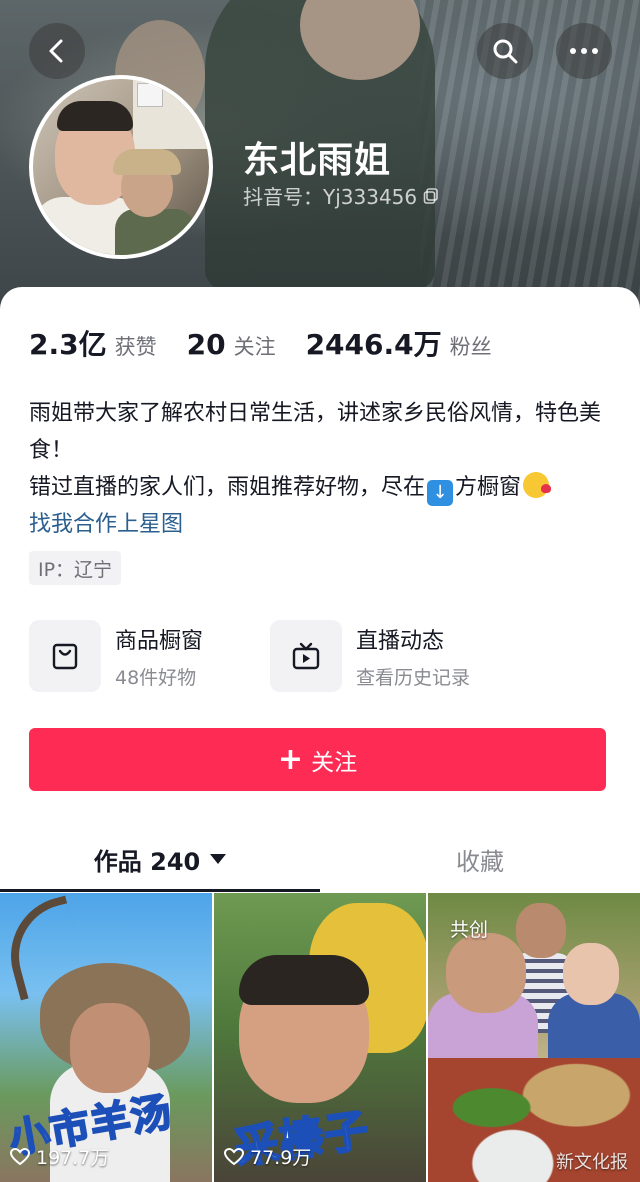 This screenshot has height=1182, width=640. Describe the element at coordinates (315, 432) in the screenshot. I see `bio-line: 雨姐带大家了解农村日常生活，讲述家乡民俗风情，特色美食！` at that location.